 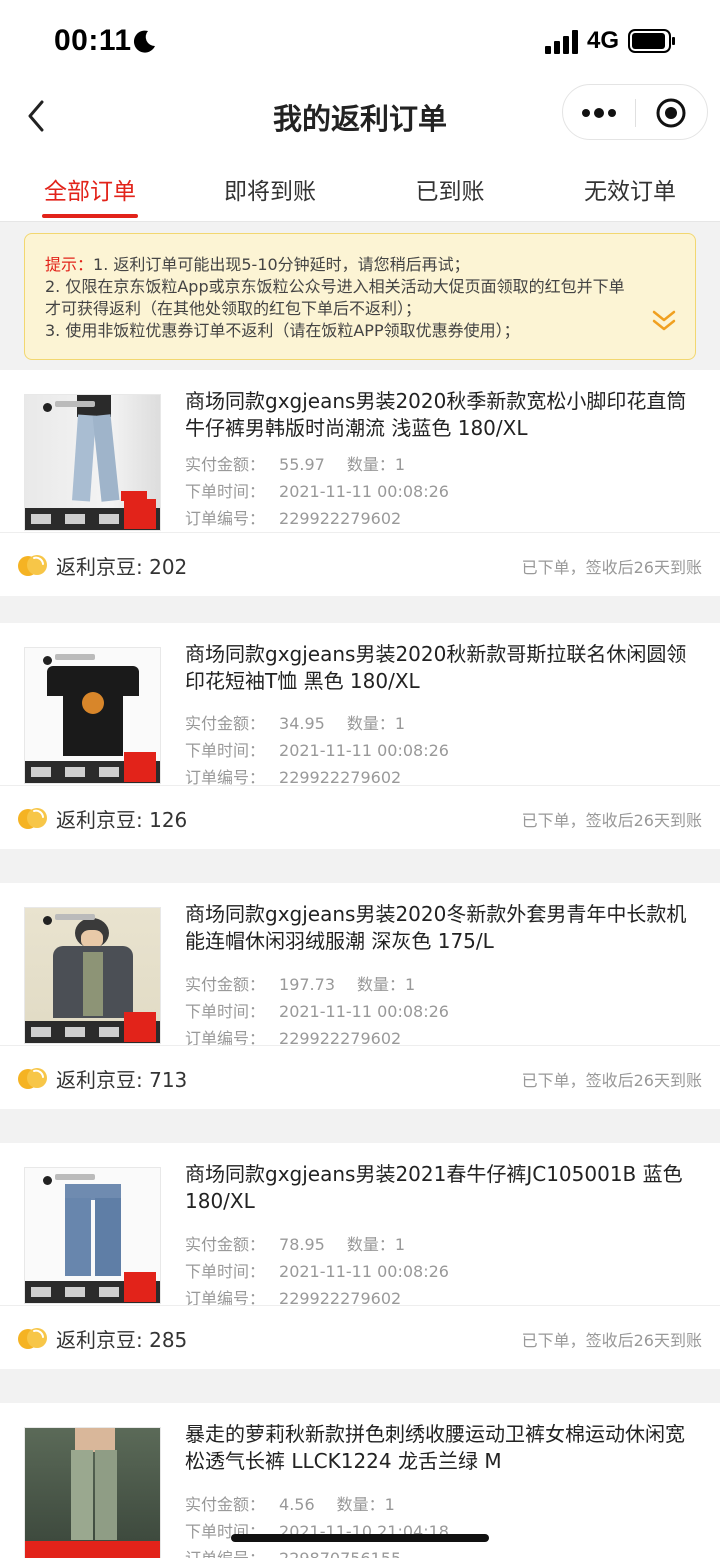 What do you see at coordinates (599, 113) in the screenshot?
I see `more-dots-icon` at bounding box center [599, 113].